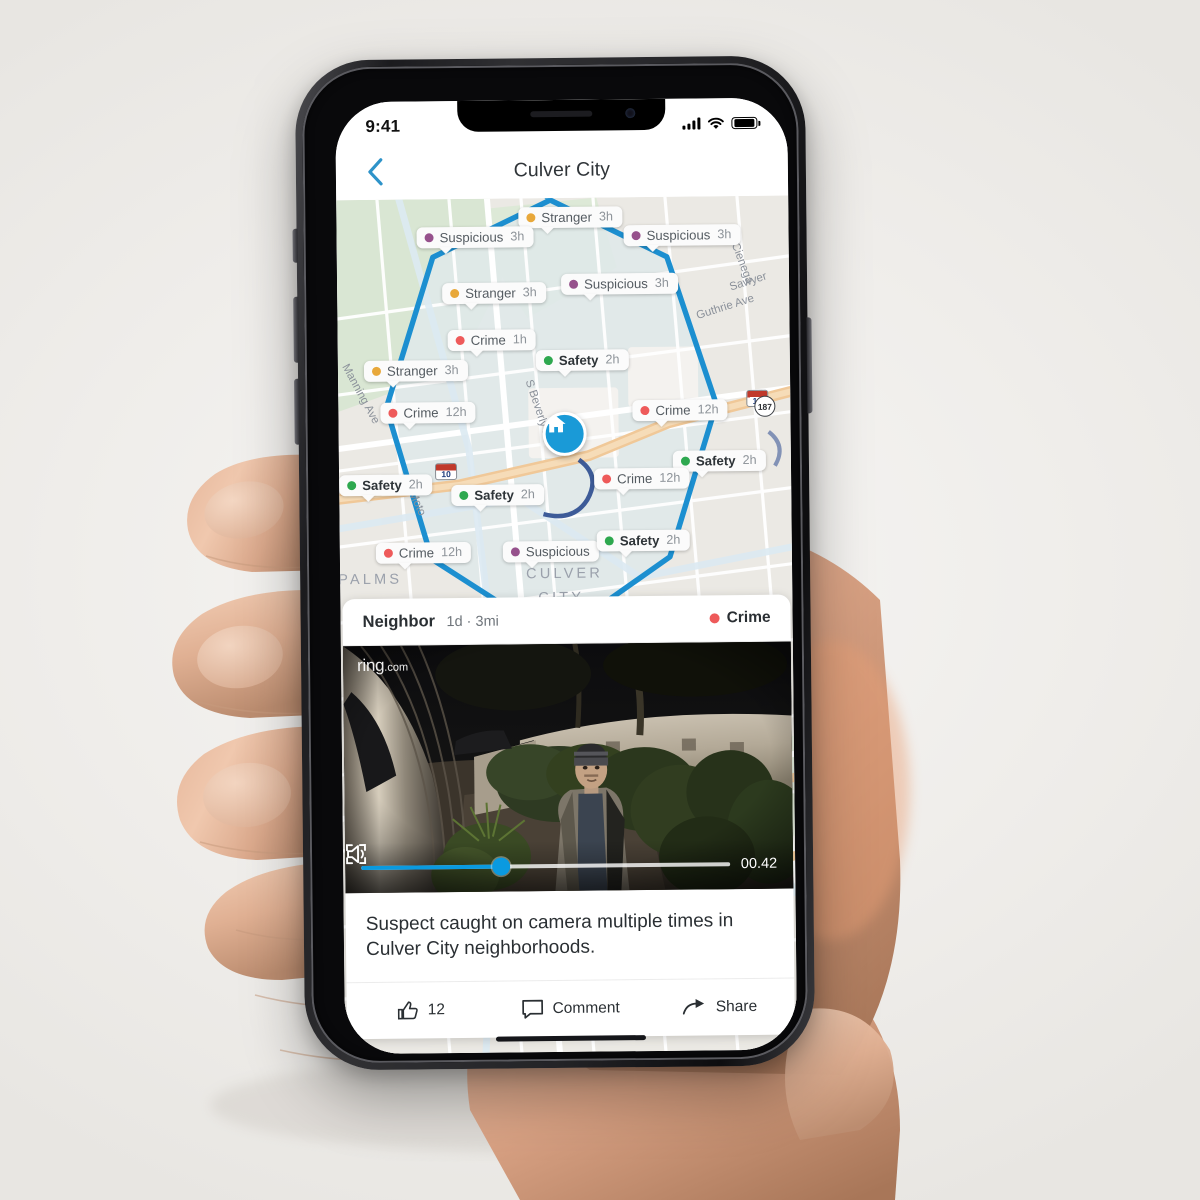 The width and height of the screenshot is (1200, 1200). Describe the element at coordinates (765, 406) in the screenshot. I see `highway-shield-187: 187` at that location.